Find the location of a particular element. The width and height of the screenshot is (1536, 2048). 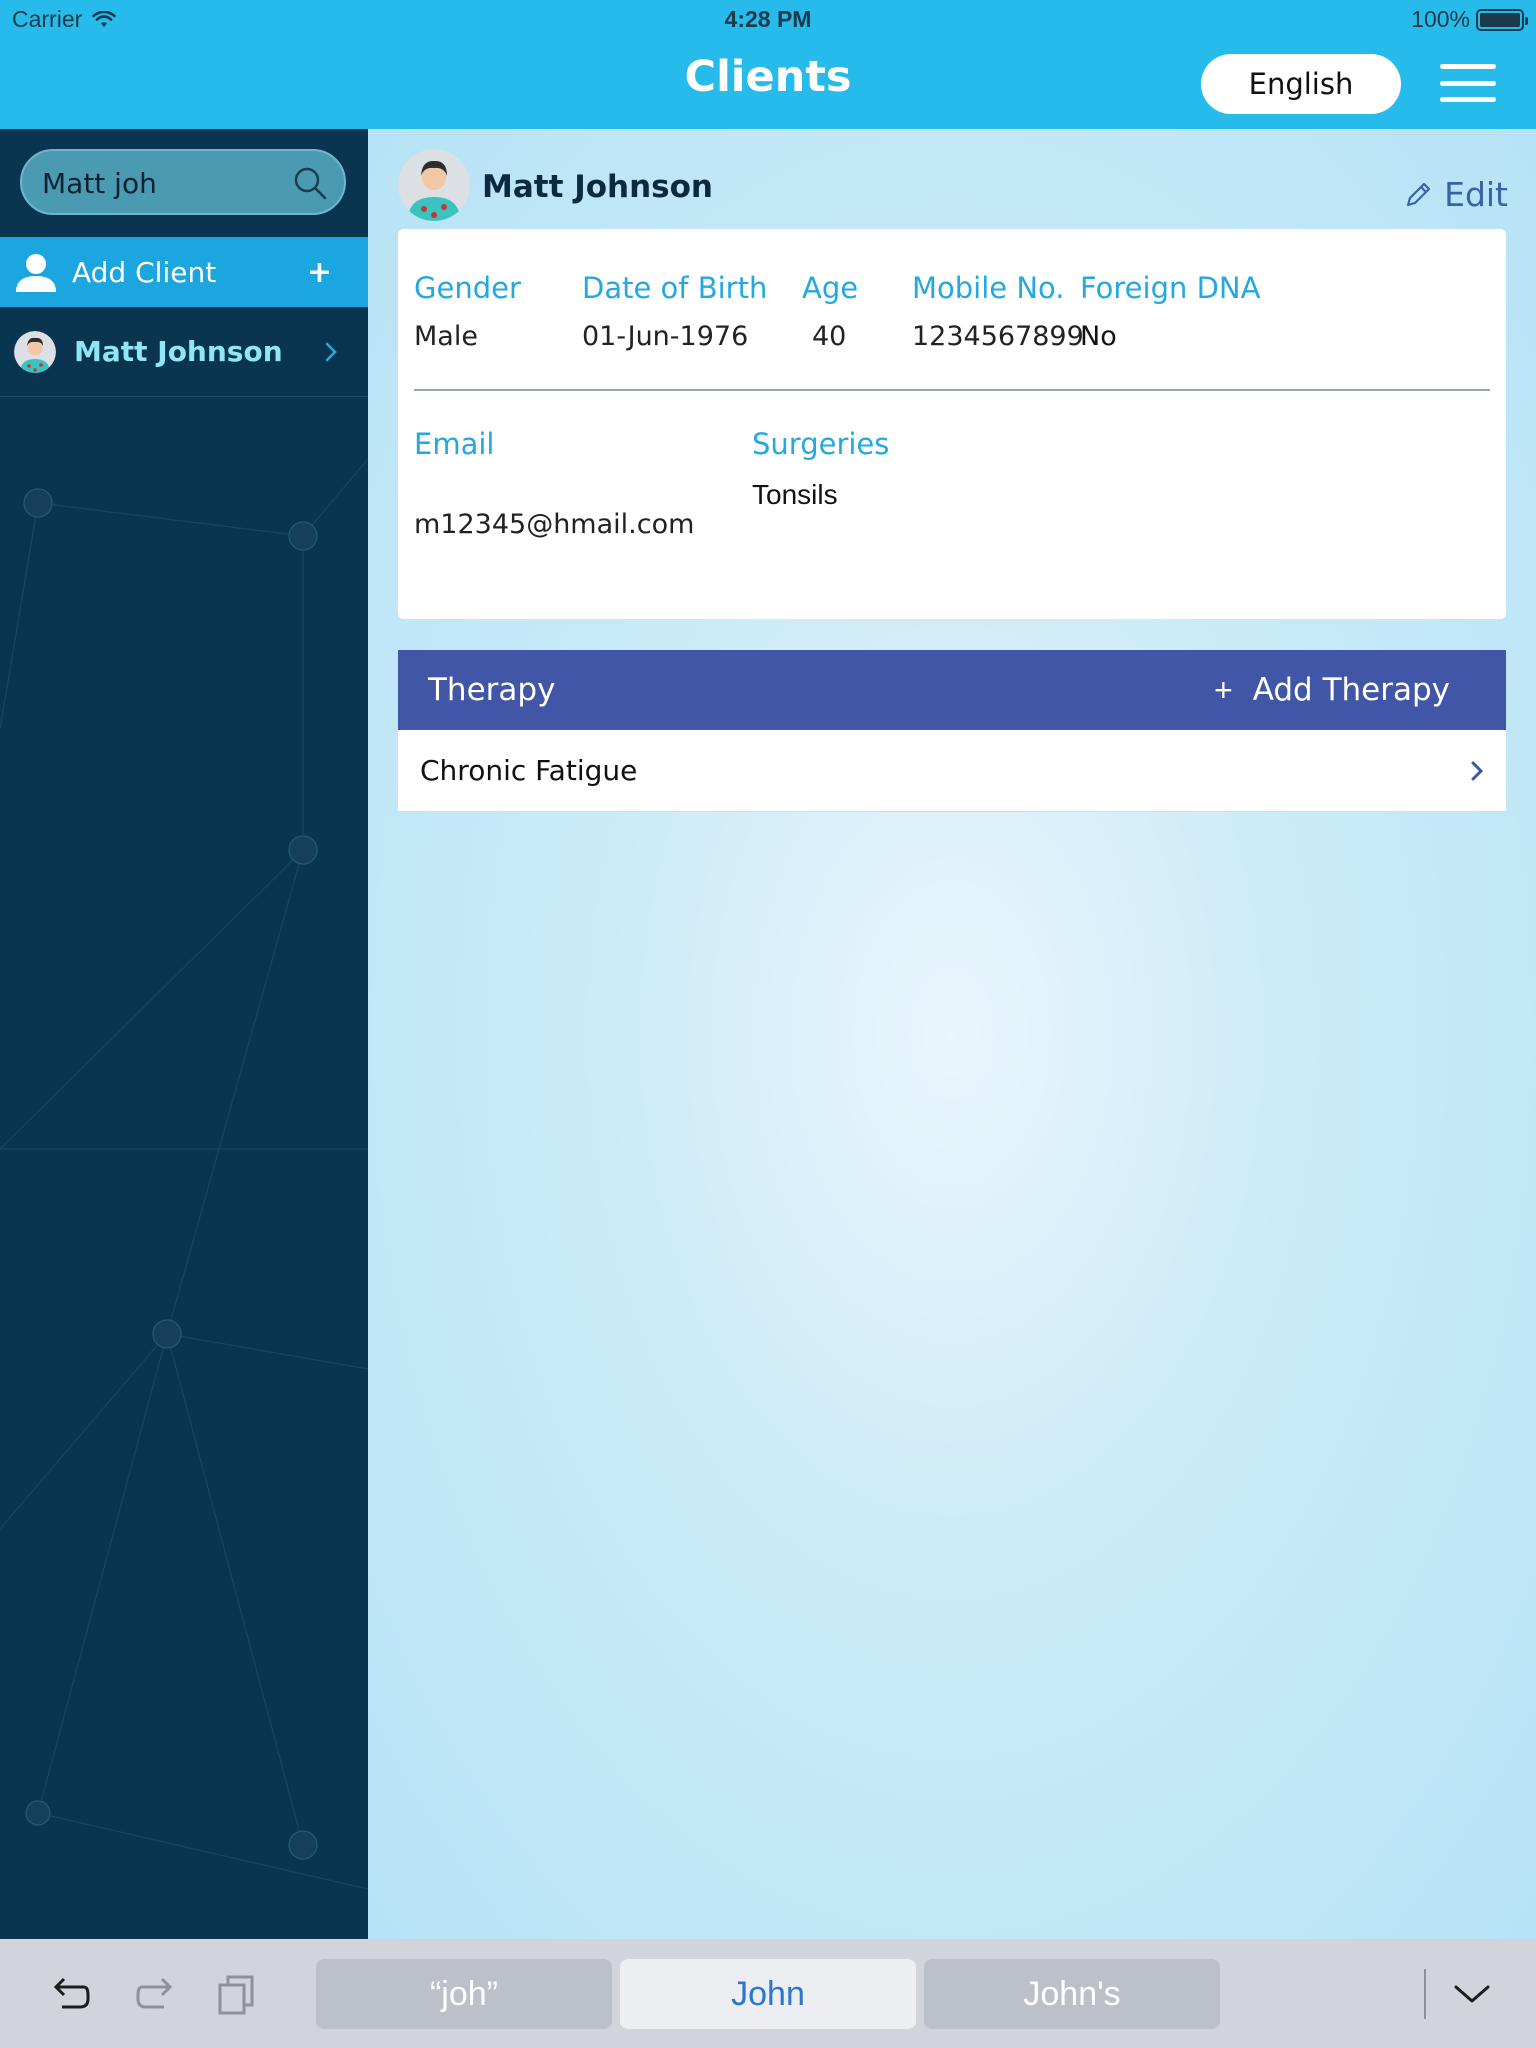

status-battery: 100% is located at coordinates (1469, 19).